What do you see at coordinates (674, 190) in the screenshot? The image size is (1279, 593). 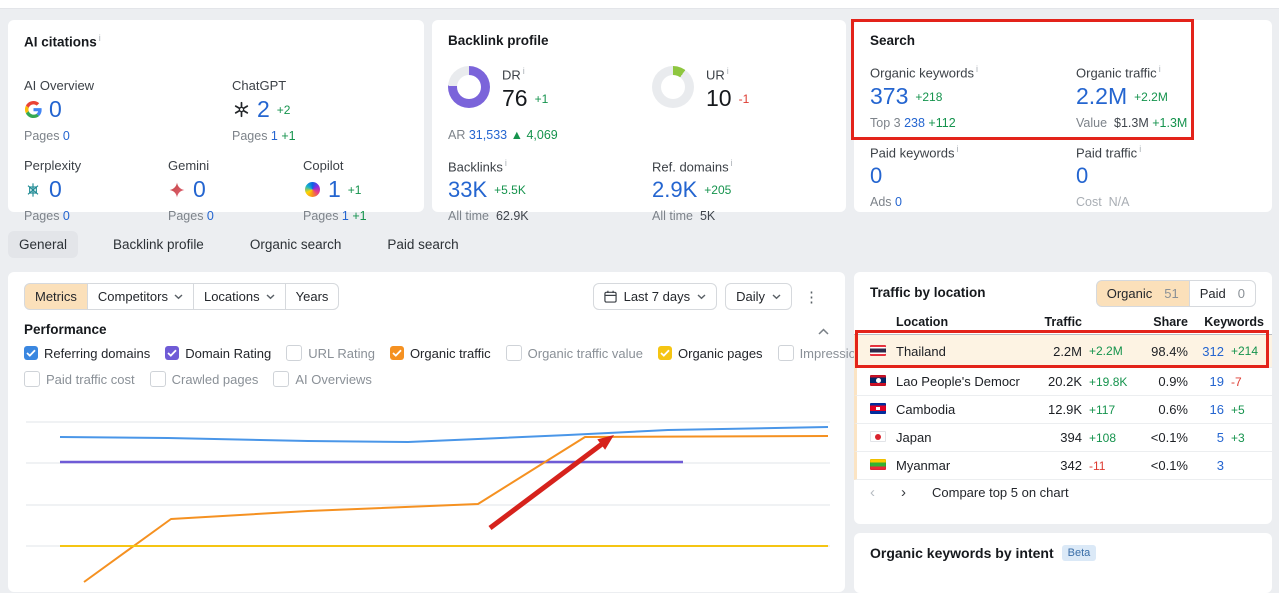 I see `ref-domains-value: 2.9K` at bounding box center [674, 190].